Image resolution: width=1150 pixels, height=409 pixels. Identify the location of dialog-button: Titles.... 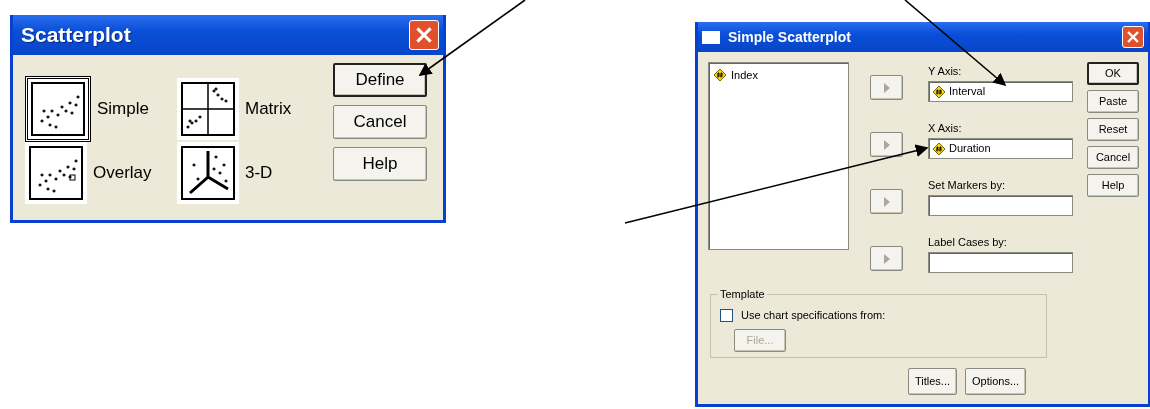
(933, 381).